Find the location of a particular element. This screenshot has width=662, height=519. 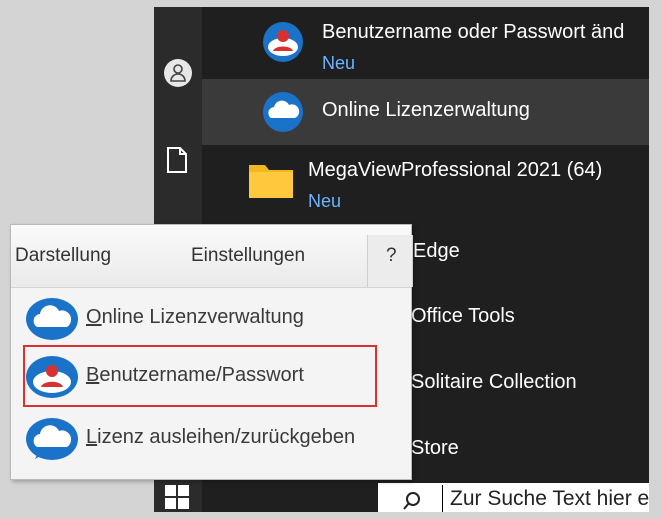

menu-item-label: Lizenz ausleihen/zurückgeben is located at coordinates (220, 437).